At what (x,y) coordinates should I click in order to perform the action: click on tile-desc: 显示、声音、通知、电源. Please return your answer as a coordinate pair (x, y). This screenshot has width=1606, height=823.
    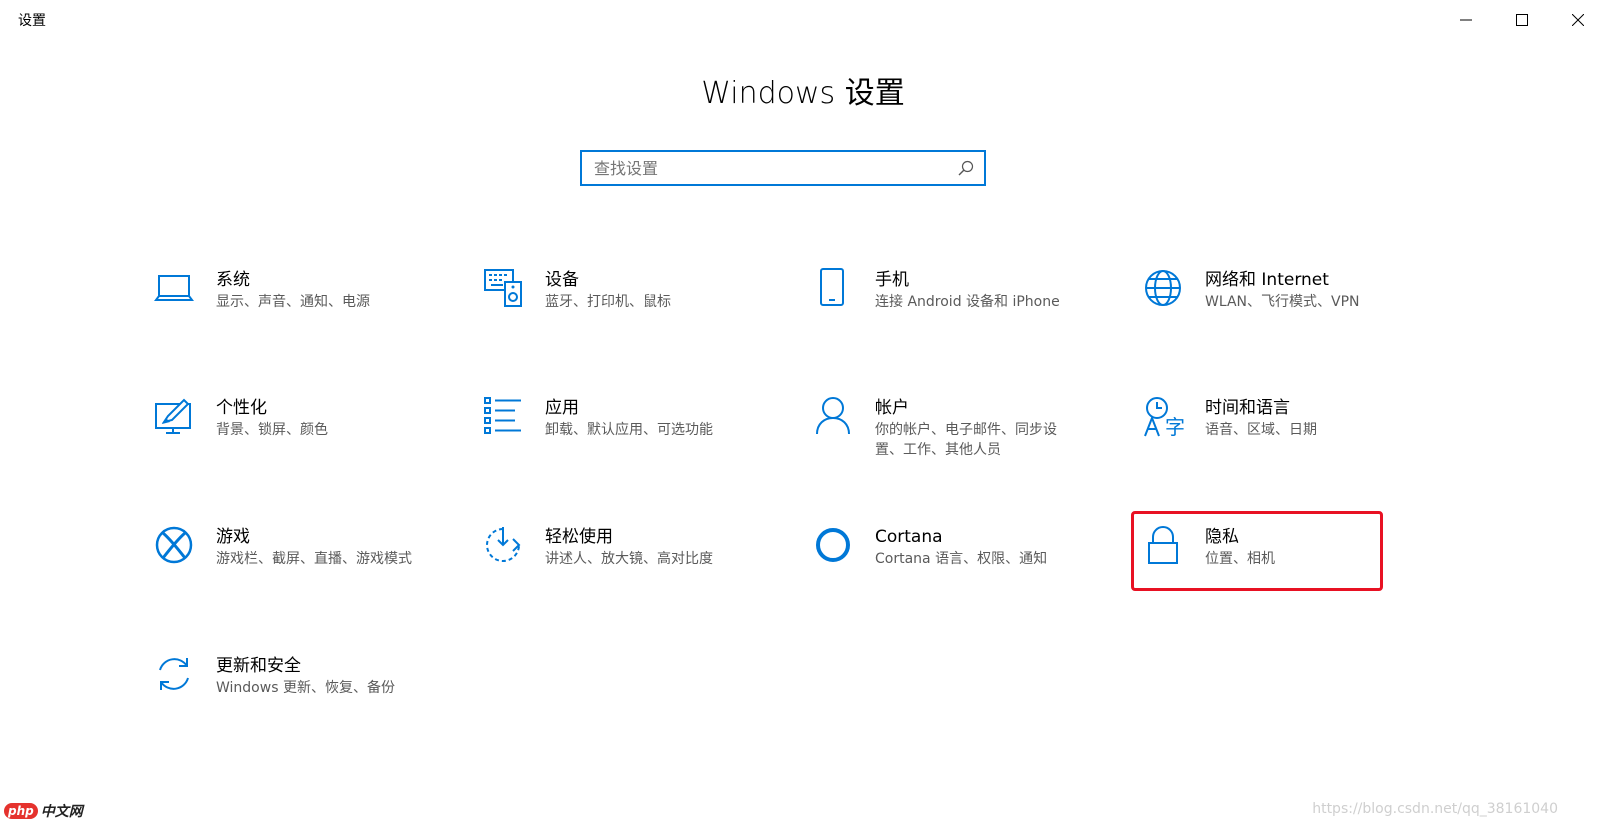
    Looking at the image, I should click on (293, 302).